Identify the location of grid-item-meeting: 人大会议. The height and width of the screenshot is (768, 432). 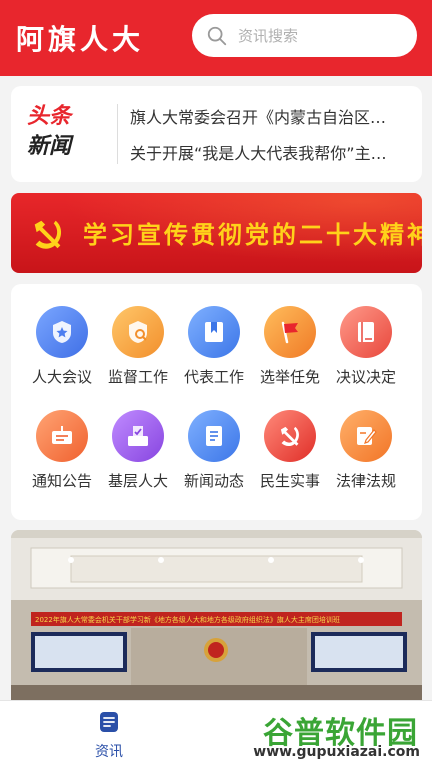
(62, 346).